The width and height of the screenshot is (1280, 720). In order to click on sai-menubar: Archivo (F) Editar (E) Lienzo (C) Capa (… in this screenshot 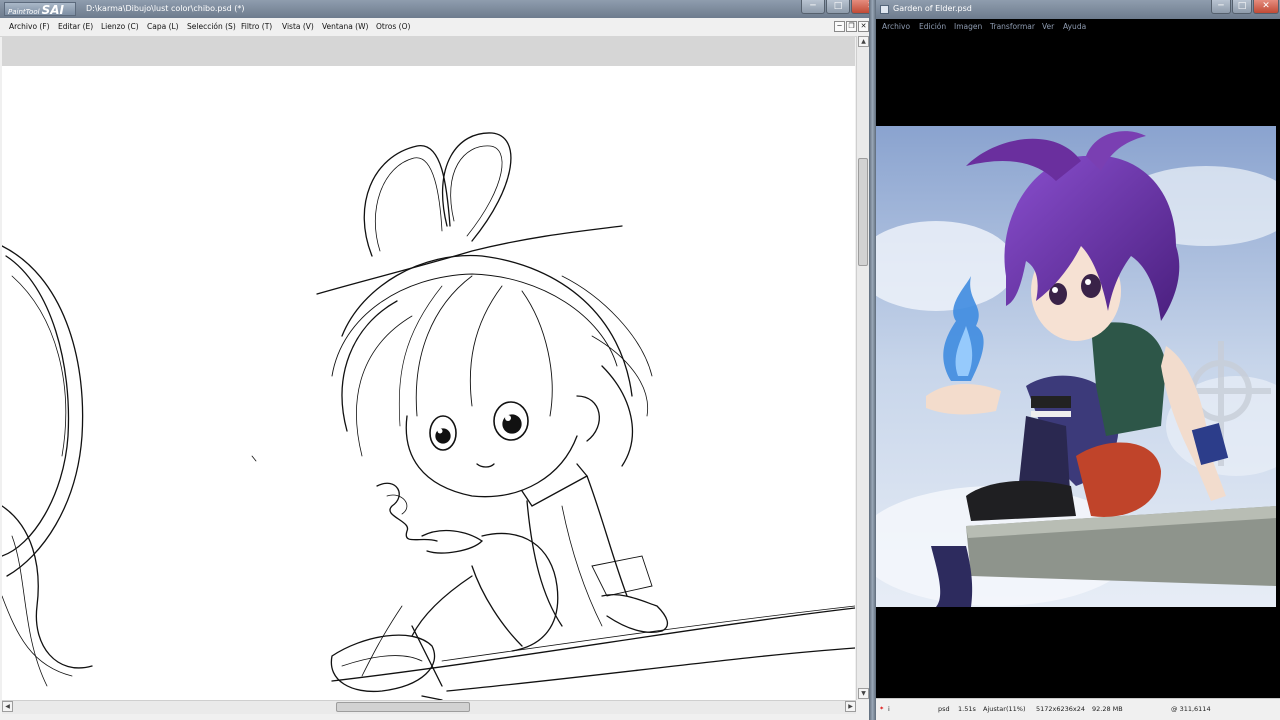, I will do `click(437, 27)`.